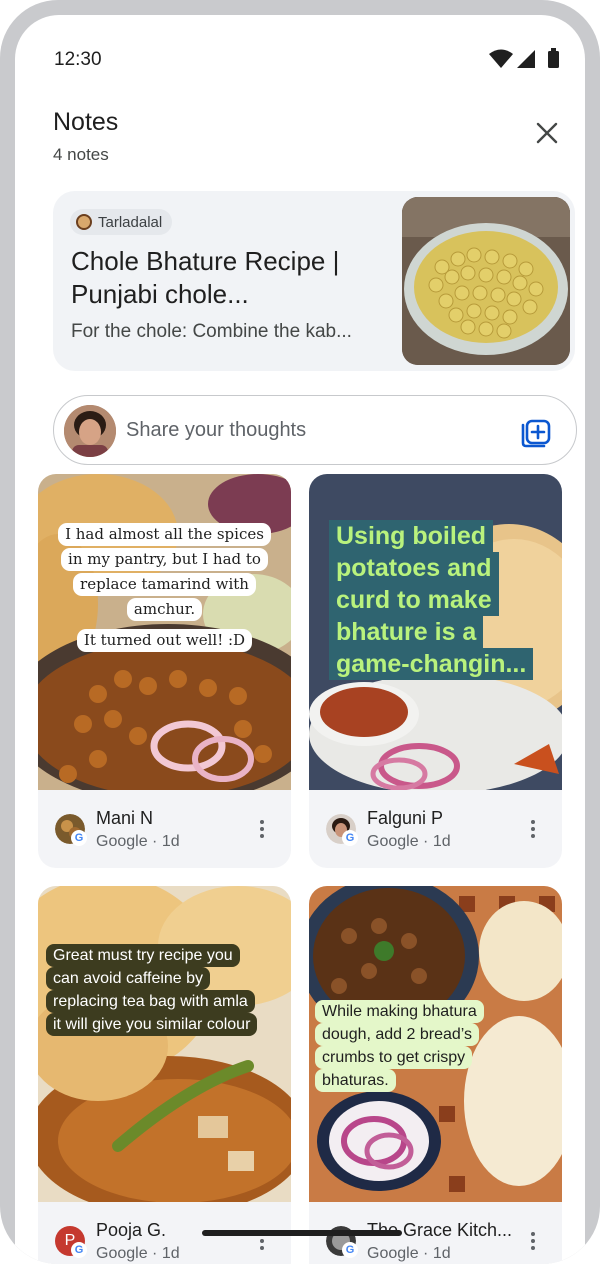 The image size is (600, 1264). What do you see at coordinates (164, 829) in the screenshot?
I see `note-footer: G Mani N Google · 1d` at bounding box center [164, 829].